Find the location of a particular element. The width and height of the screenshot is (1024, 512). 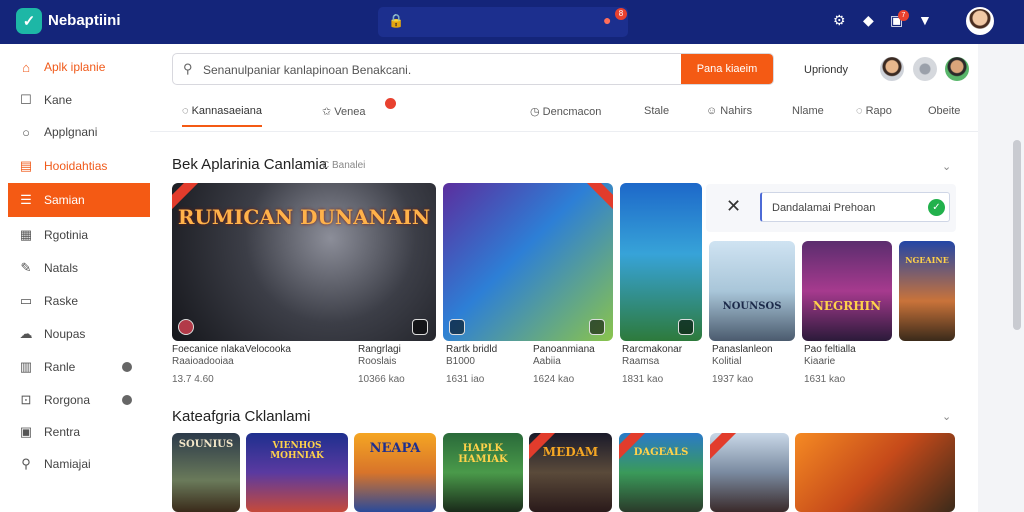

tab-badge is located at coordinates (390, 103).